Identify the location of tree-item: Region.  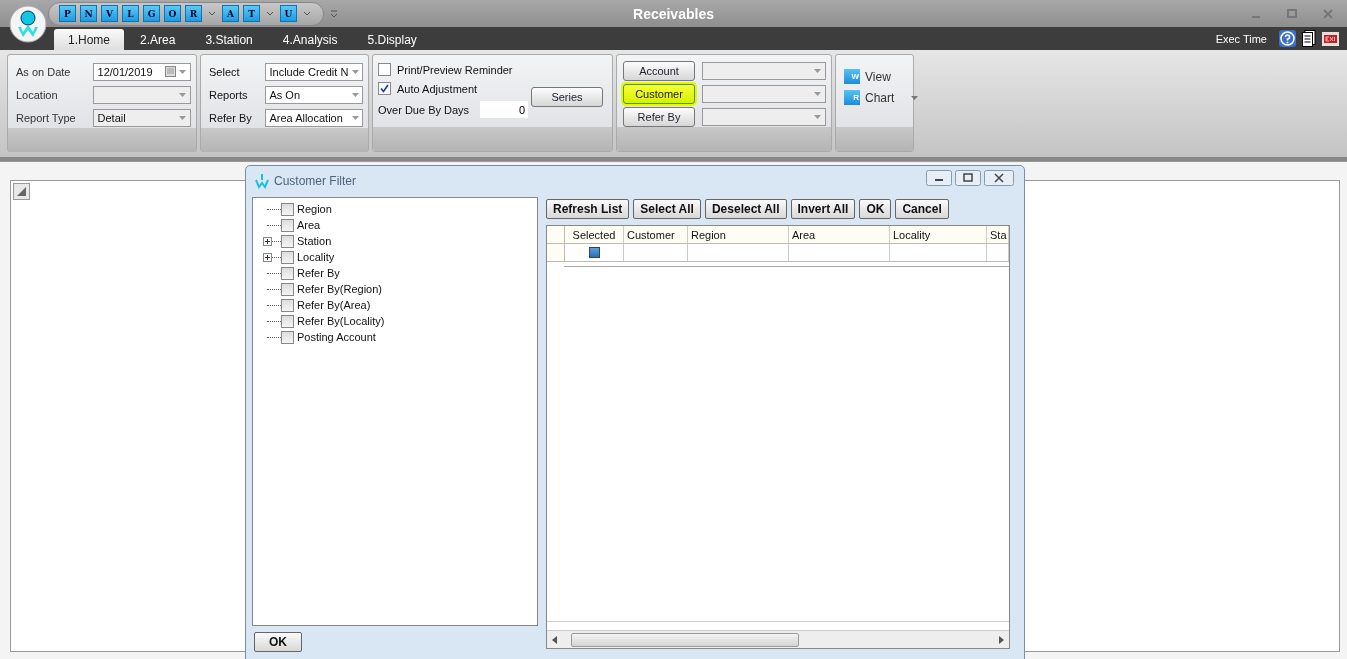
(314, 209).